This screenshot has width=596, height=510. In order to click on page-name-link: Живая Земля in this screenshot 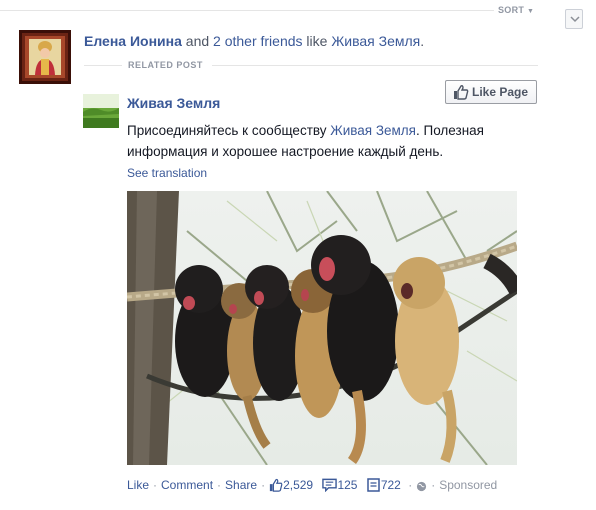, I will do `click(173, 103)`.